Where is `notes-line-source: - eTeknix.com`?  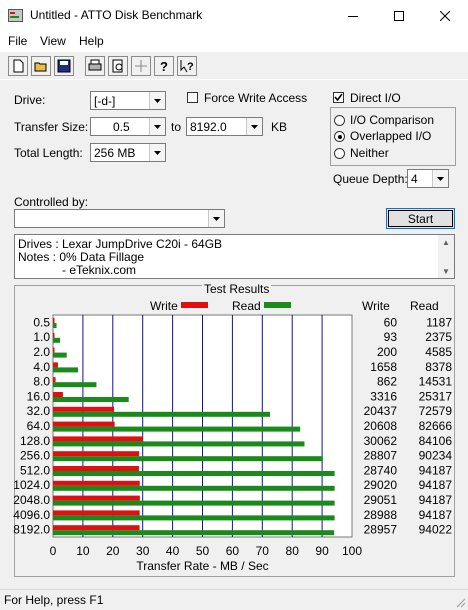 notes-line-source: - eTeknix.com is located at coordinates (99, 270).